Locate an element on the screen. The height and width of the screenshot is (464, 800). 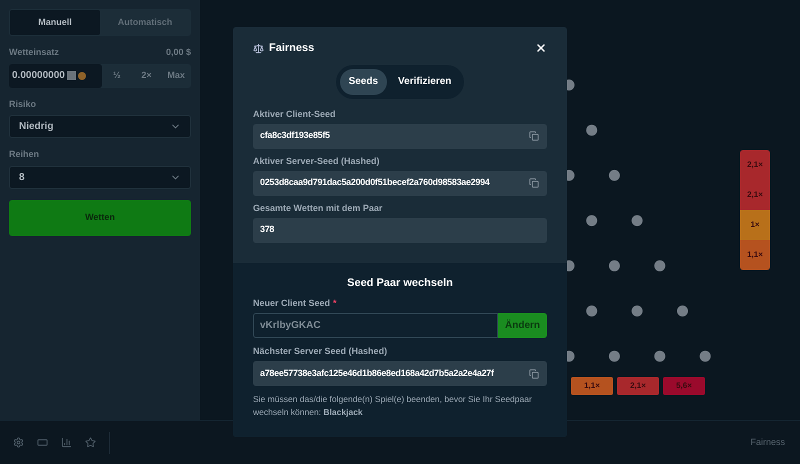
currency-icon is located at coordinates (71, 75).